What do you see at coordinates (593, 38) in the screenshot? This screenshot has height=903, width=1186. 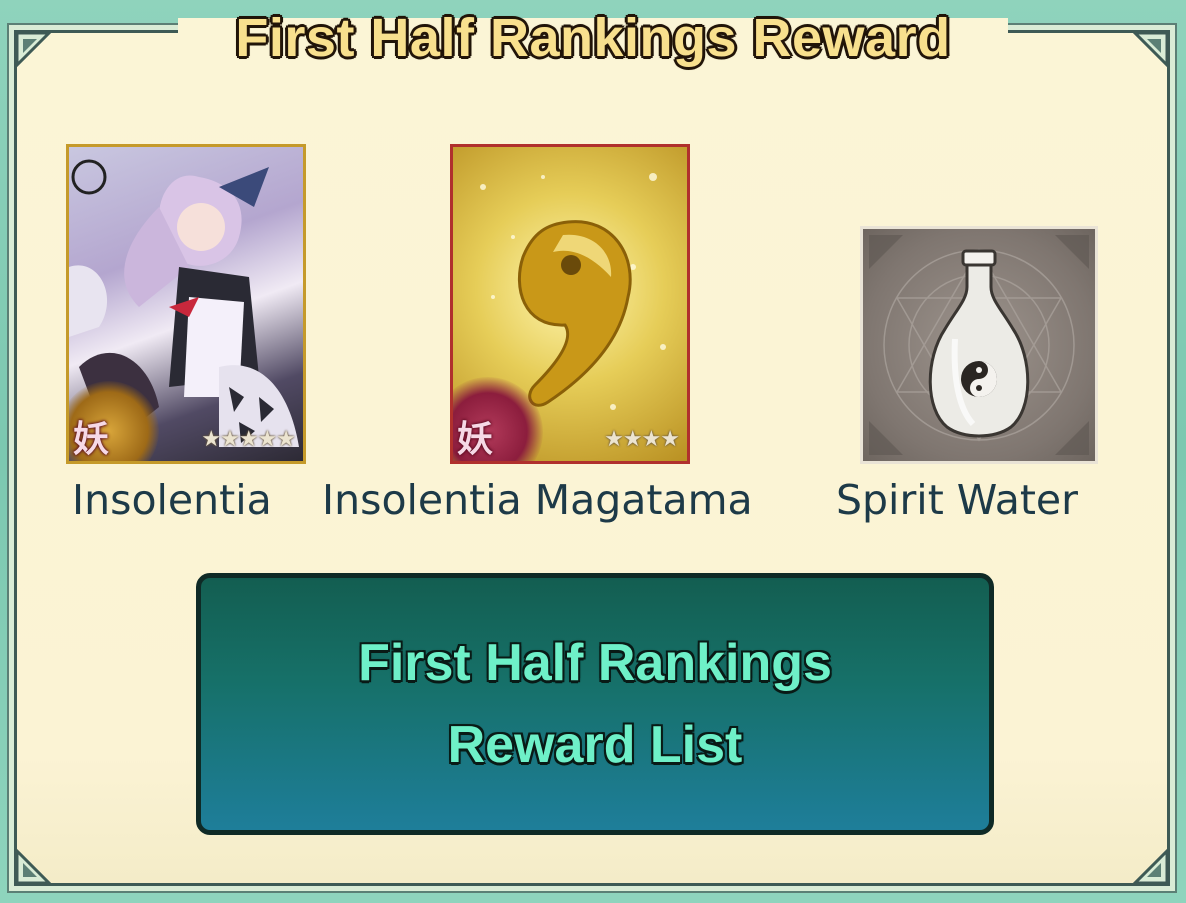 I see `page-title: First Half Rankings Reward` at bounding box center [593, 38].